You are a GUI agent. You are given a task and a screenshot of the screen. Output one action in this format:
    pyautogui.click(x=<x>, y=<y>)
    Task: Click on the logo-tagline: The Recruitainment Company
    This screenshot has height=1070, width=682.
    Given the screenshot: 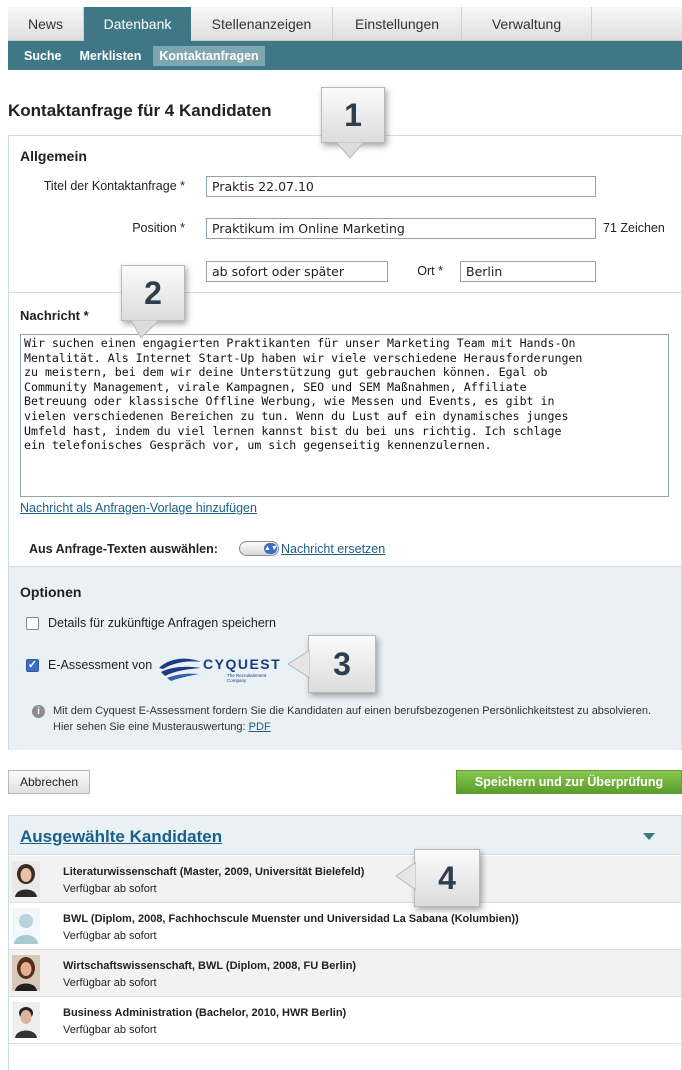 What is the action you would take?
    pyautogui.click(x=247, y=678)
    